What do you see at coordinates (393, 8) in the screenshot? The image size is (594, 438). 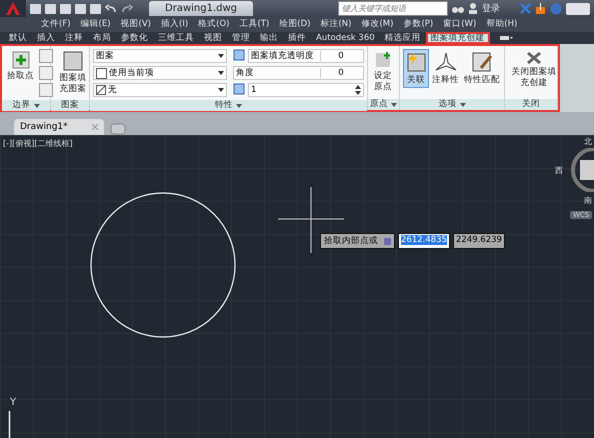 I see `search-field: 键入关键字或短语` at bounding box center [393, 8].